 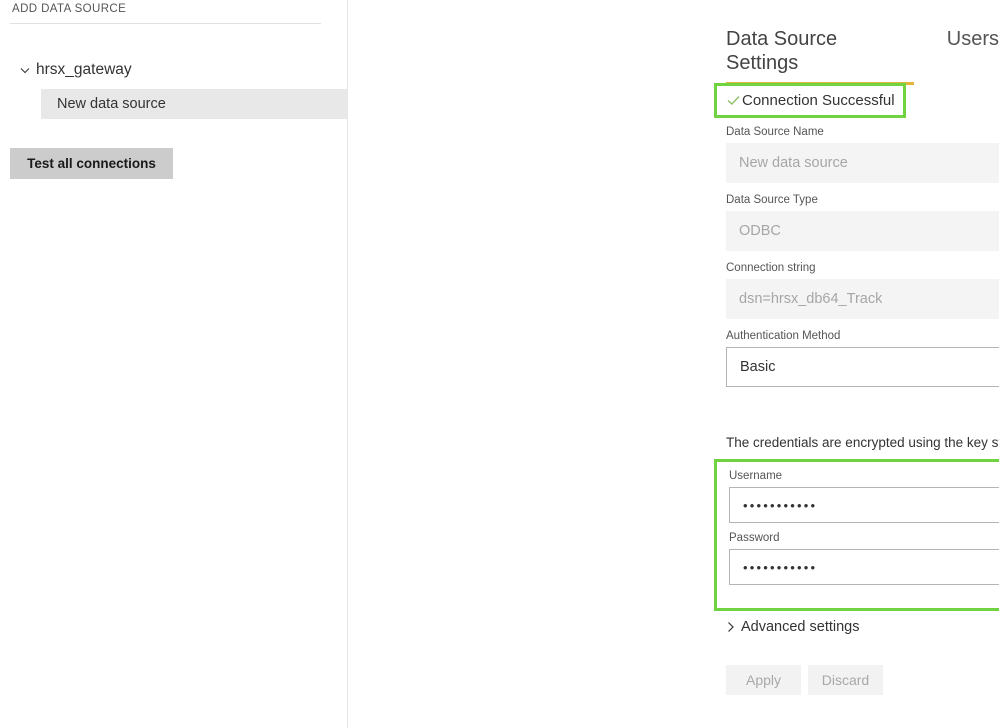 What do you see at coordinates (775, 132) in the screenshot?
I see `data-source-name-label: Data Source Name` at bounding box center [775, 132].